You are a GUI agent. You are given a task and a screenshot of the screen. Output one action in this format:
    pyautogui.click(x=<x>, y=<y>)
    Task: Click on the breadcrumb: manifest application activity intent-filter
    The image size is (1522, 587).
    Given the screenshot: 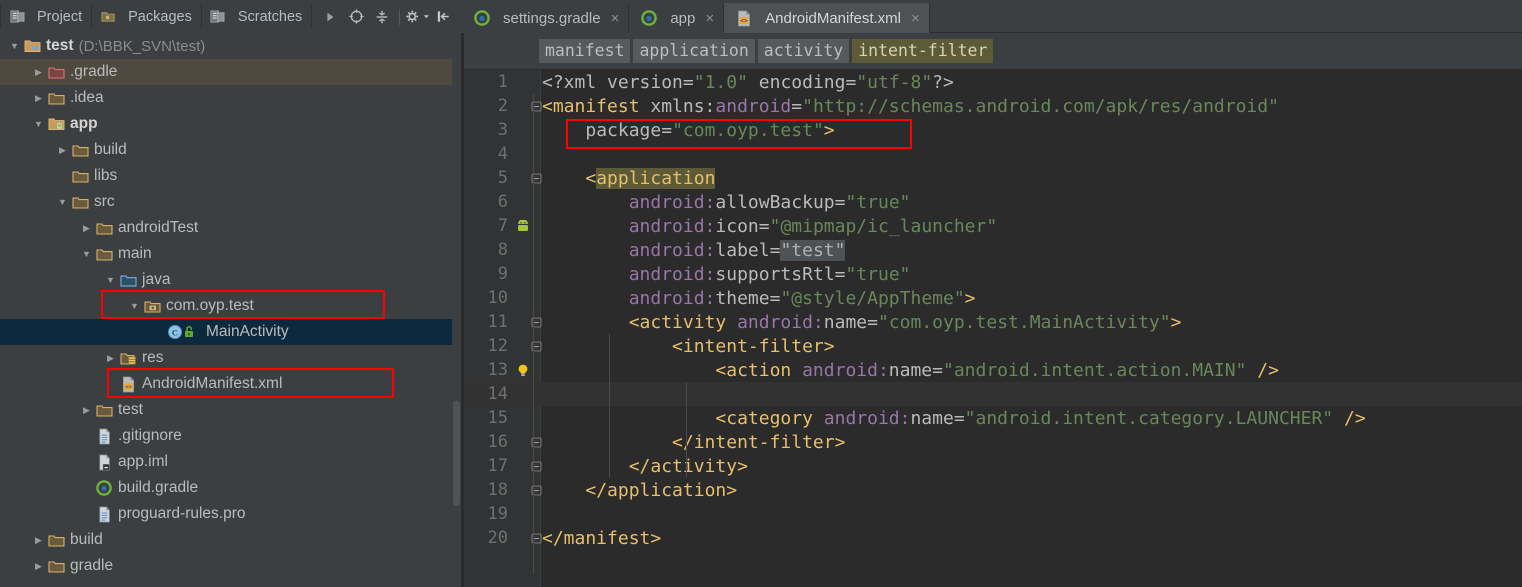 What is the action you would take?
    pyautogui.click(x=993, y=51)
    